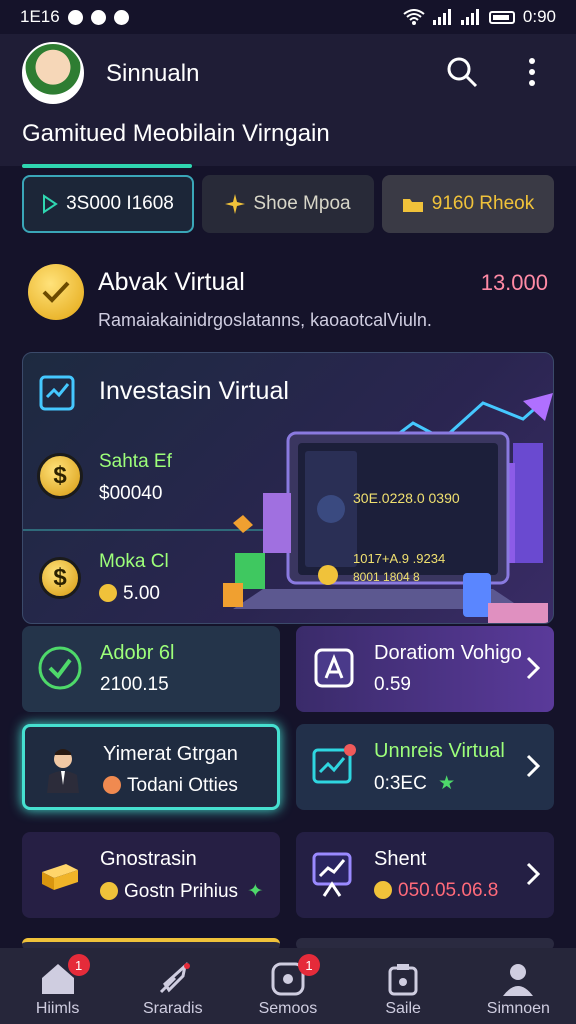  Describe the element at coordinates (403, 980) in the screenshot. I see `wallet-icon` at that location.